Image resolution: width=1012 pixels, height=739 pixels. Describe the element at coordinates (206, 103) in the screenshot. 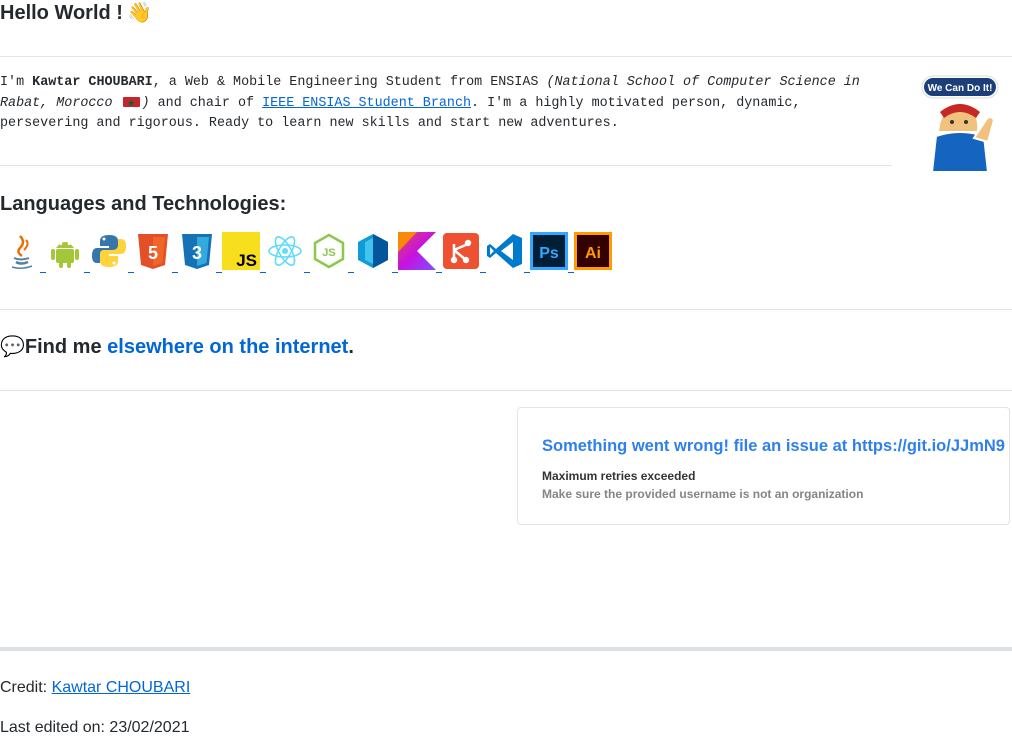

I see `intro-text: and chair of` at that location.